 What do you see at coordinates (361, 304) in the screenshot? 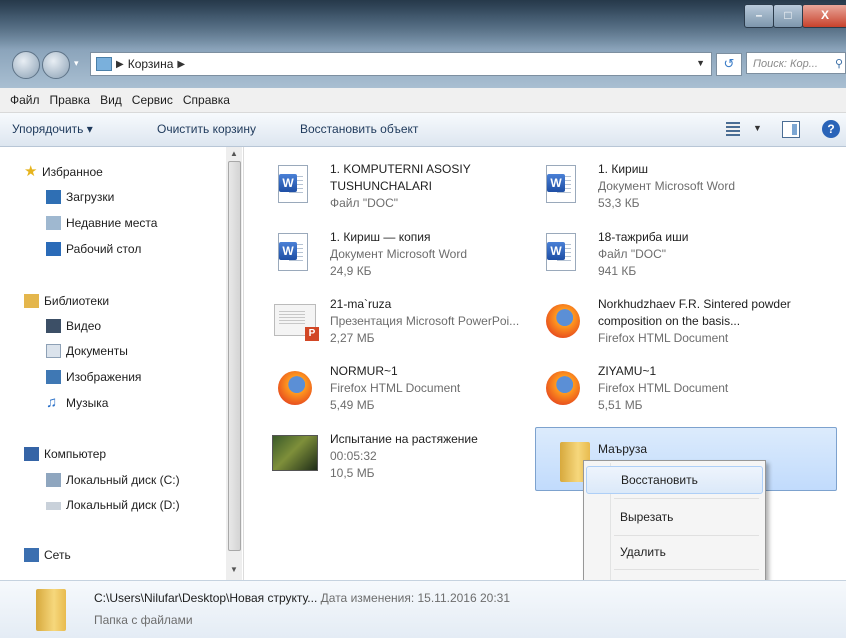
I see `file-name: 21-ma`ruza` at bounding box center [361, 304].